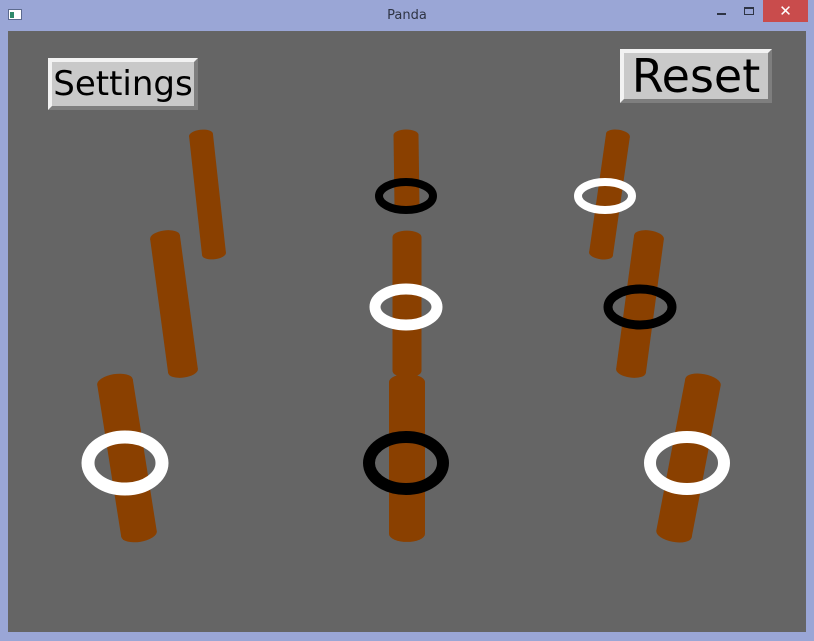 This screenshot has height=641, width=814. What do you see at coordinates (696, 76) in the screenshot?
I see `reset-button: Reset` at bounding box center [696, 76].